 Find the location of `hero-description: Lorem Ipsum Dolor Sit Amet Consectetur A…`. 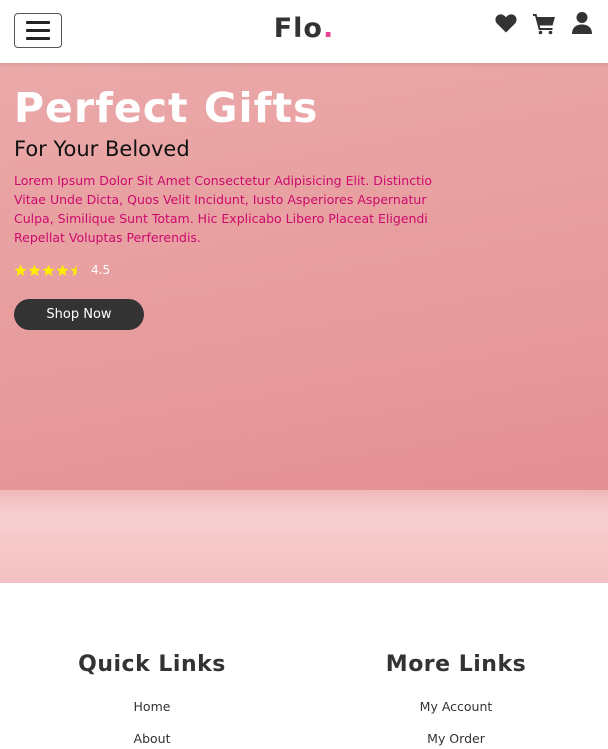

hero-description: Lorem Ipsum Dolor Sit Amet Consectetur A… is located at coordinates (223, 209).